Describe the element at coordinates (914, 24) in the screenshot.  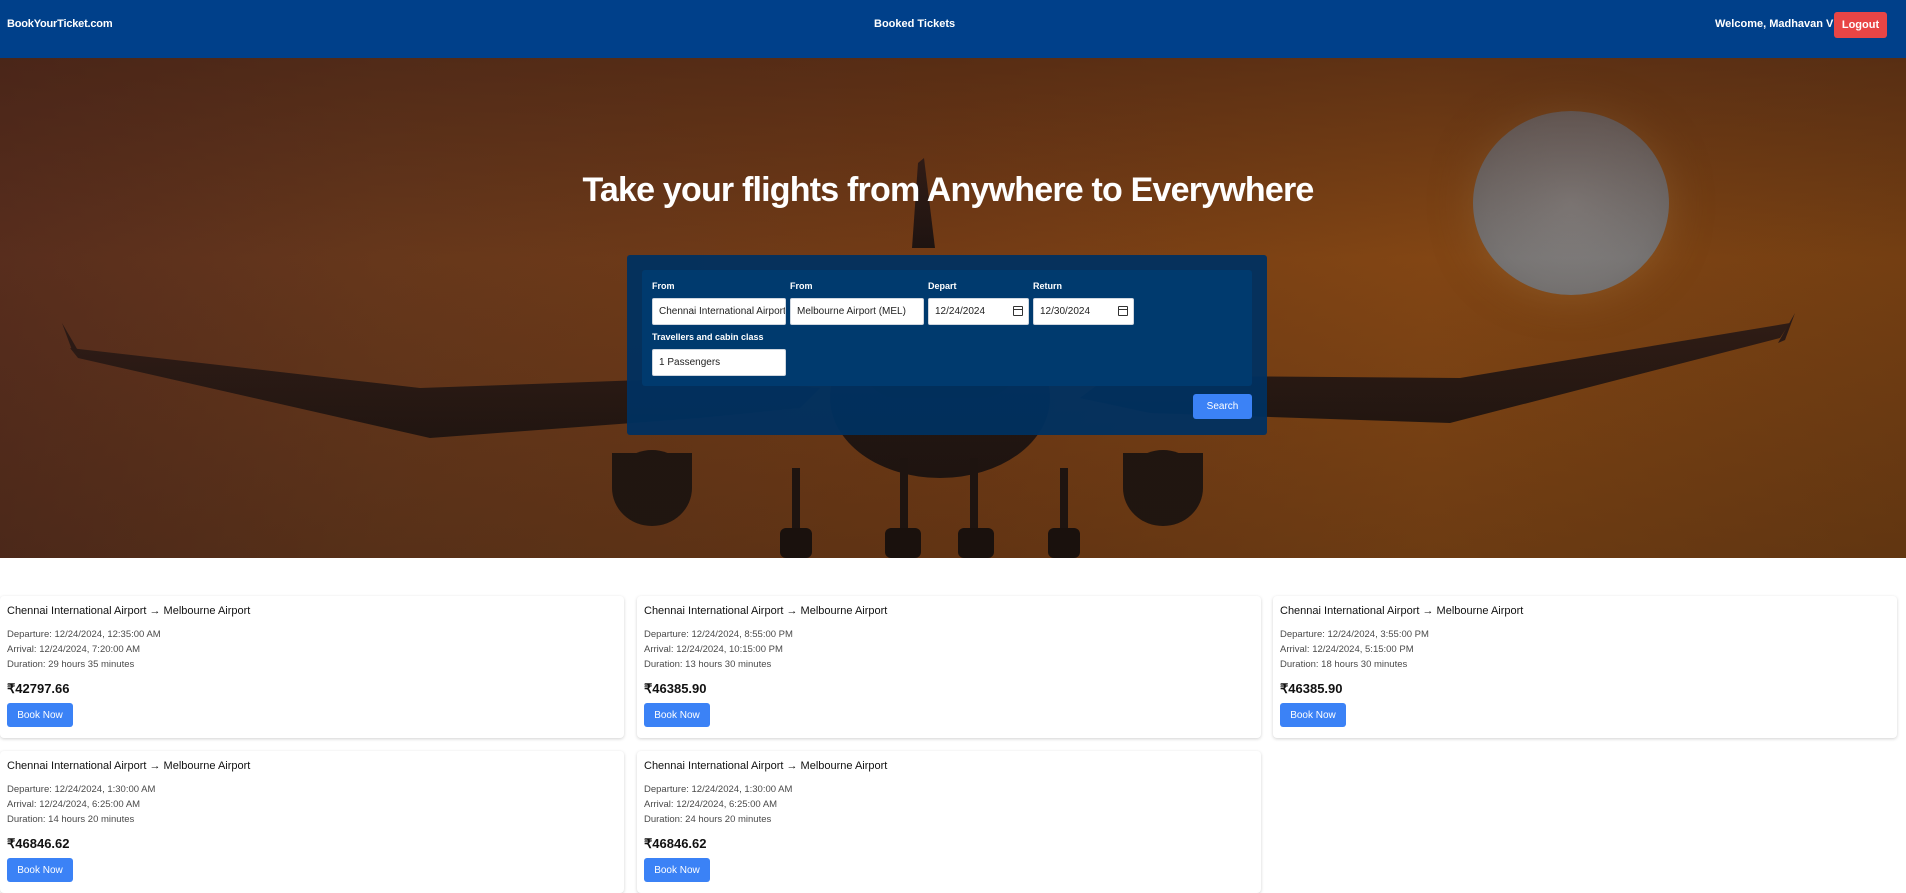
I see `booked-tickets-link: Booked Tickets` at that location.